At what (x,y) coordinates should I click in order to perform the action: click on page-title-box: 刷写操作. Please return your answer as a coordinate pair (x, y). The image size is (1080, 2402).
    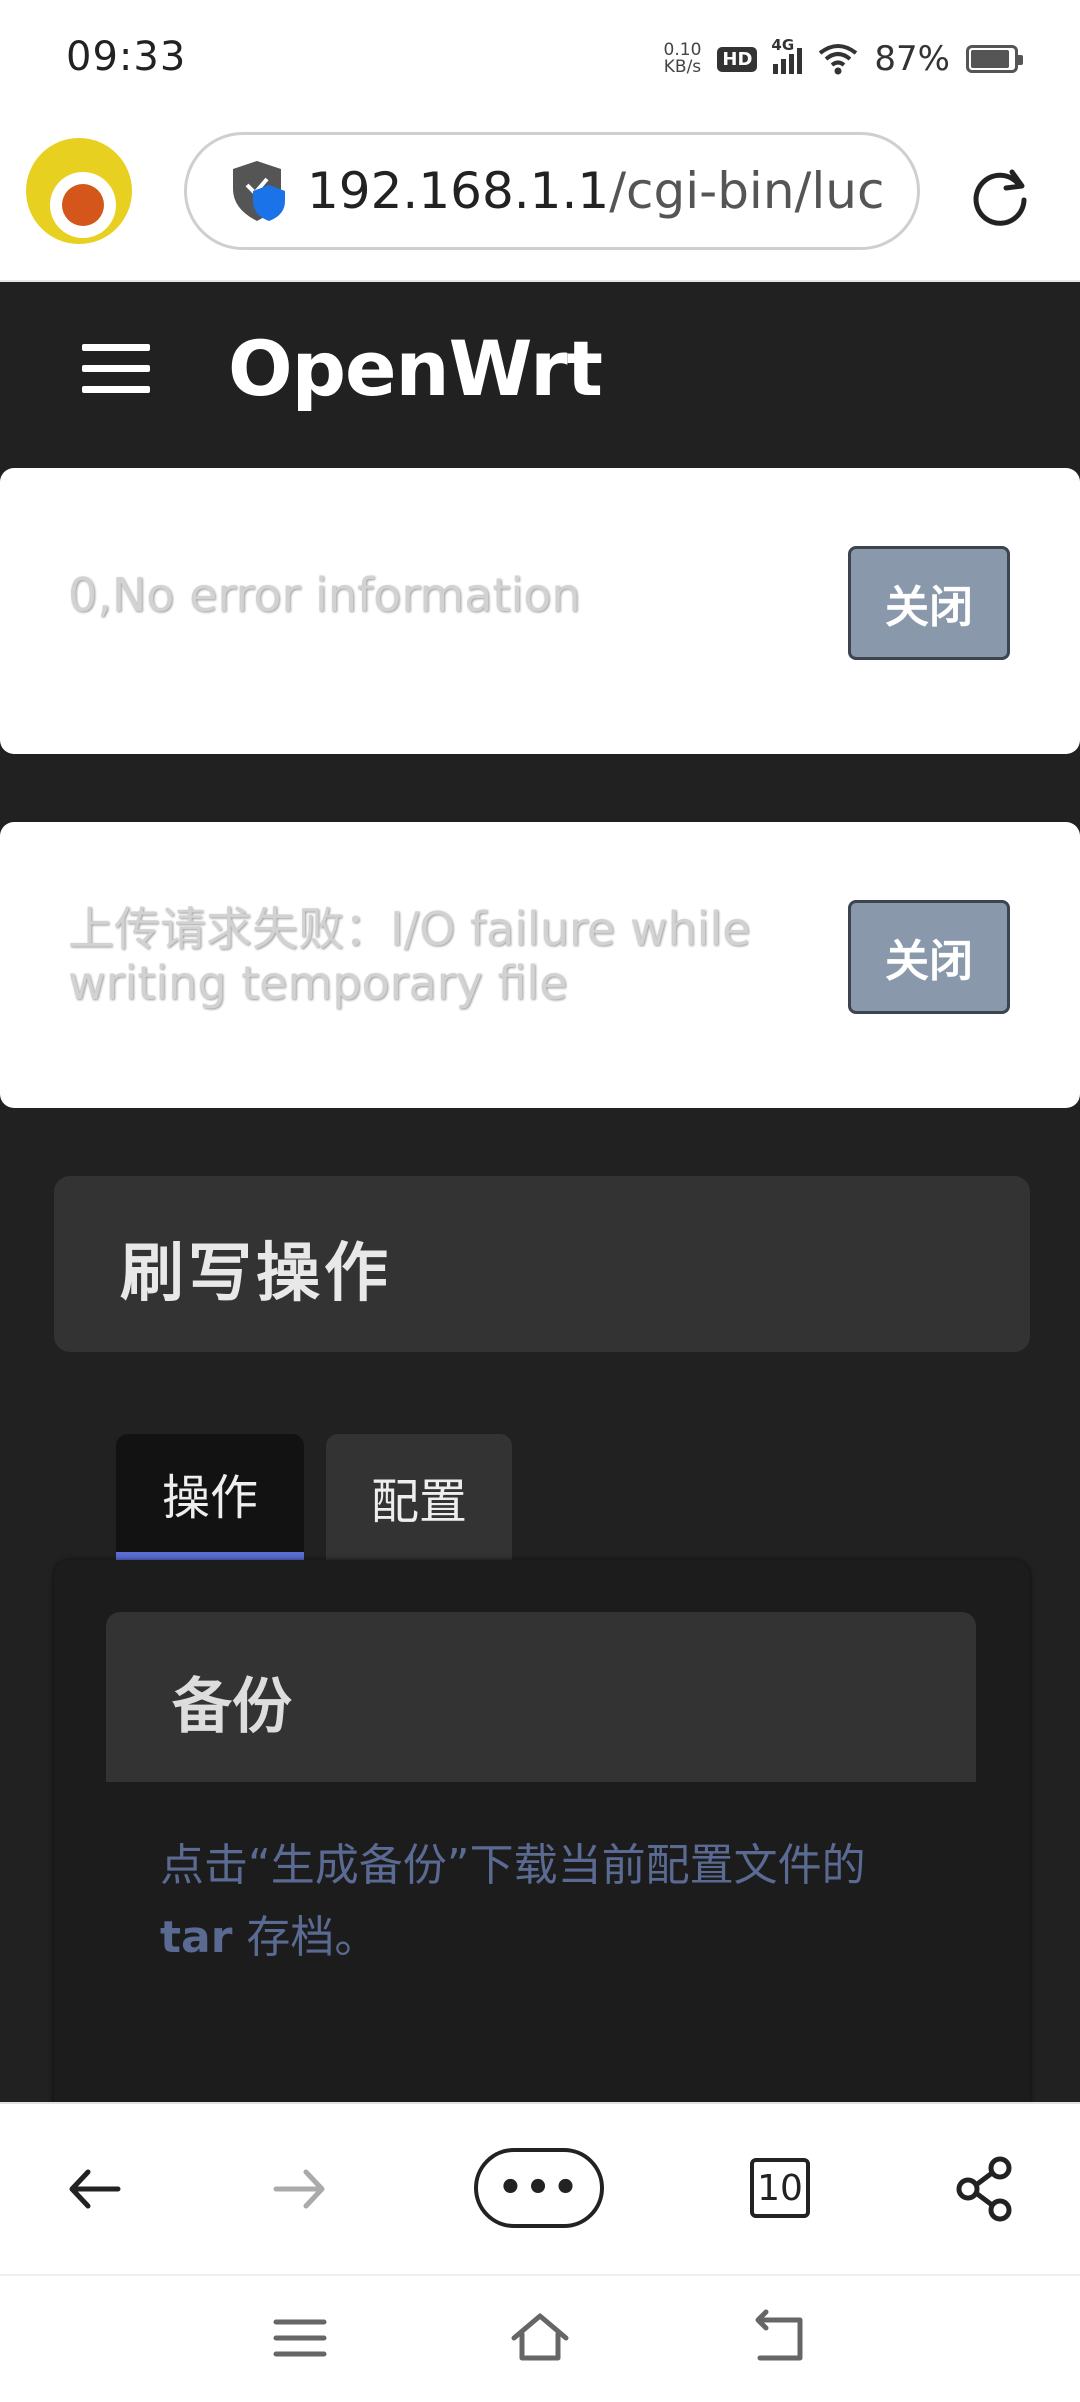
    Looking at the image, I should click on (542, 1264).